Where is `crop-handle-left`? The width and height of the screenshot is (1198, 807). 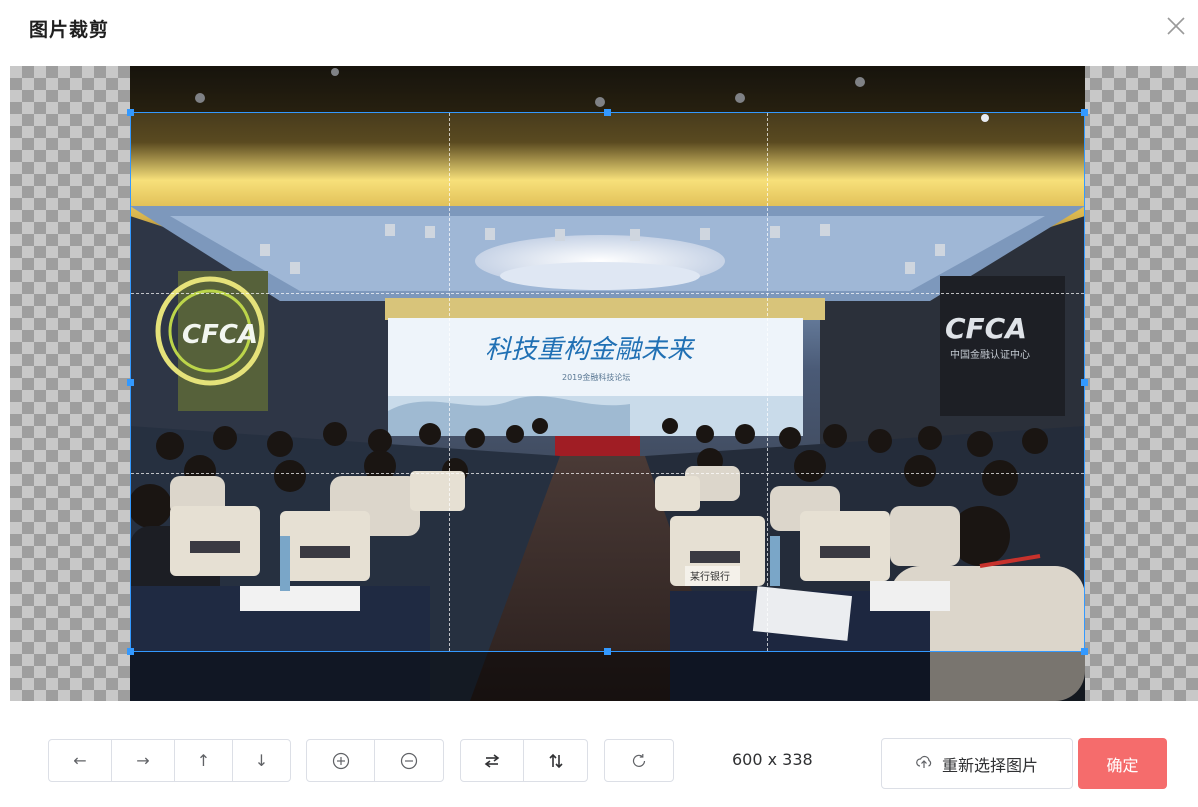 crop-handle-left is located at coordinates (130, 382).